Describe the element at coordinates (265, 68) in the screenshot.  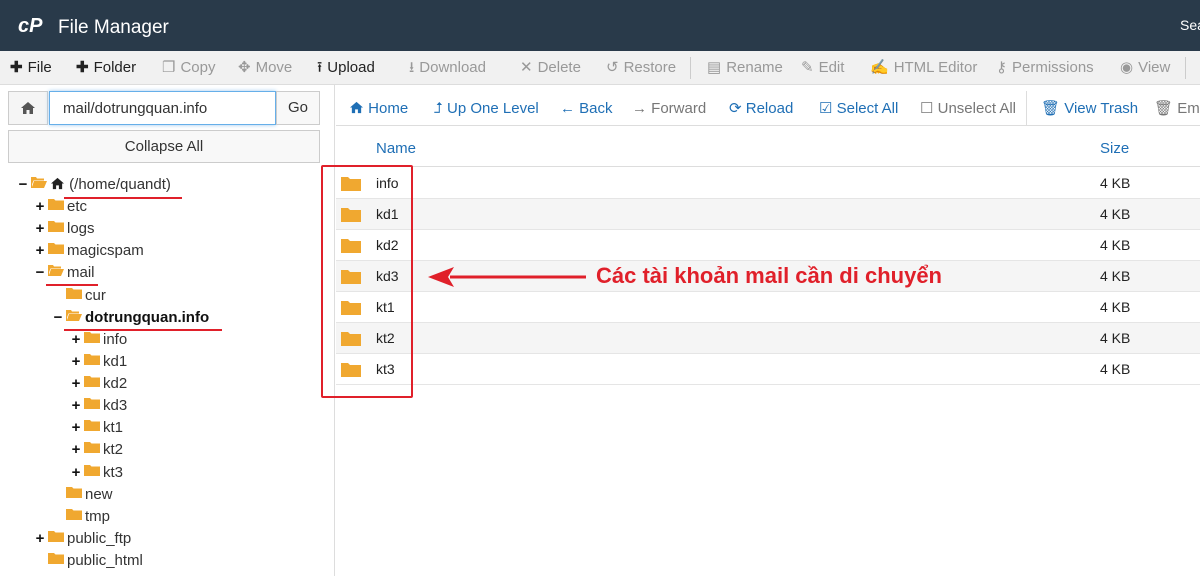
I see `move-button: ✥ Move` at that location.